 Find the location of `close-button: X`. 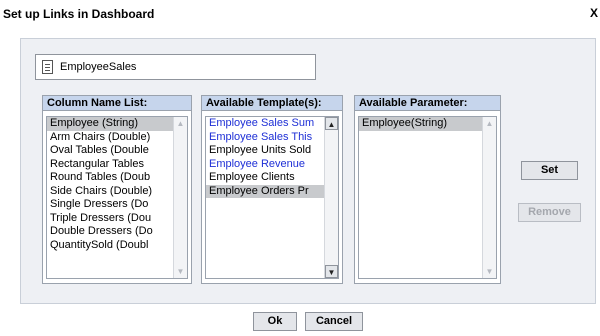

close-button: X is located at coordinates (593, 13).